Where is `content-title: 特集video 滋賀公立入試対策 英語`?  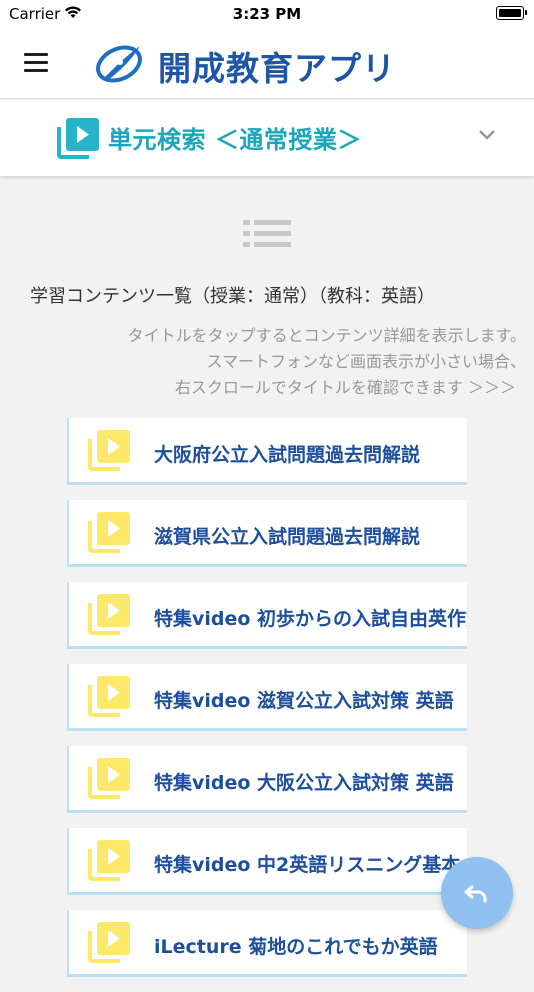 content-title: 特集video 滋賀公立入試対策 英語 is located at coordinates (304, 699).